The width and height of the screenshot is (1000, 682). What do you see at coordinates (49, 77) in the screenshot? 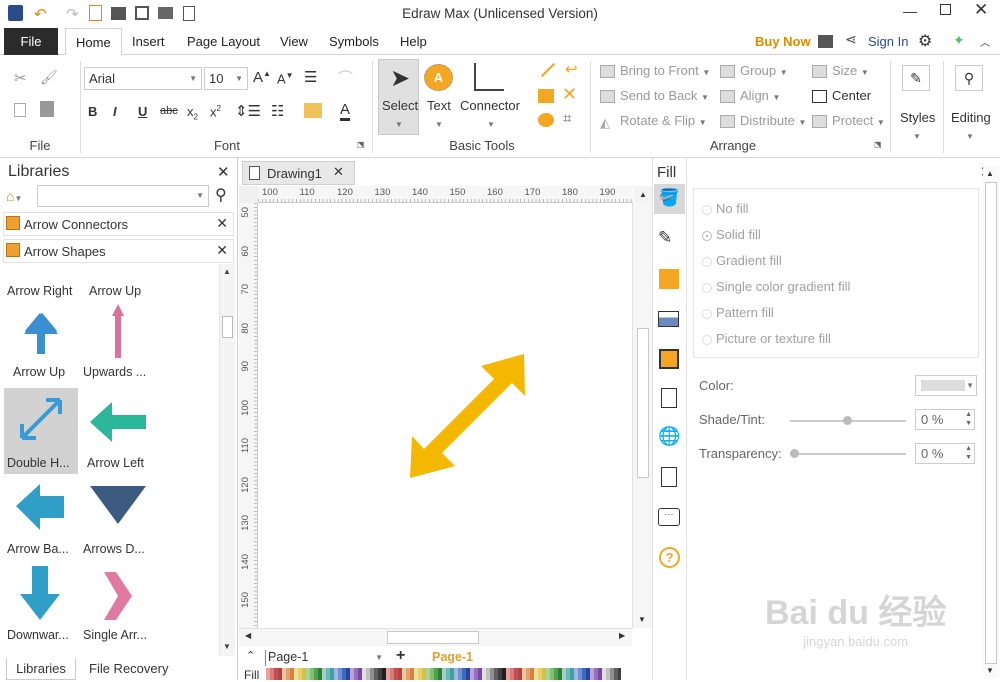
I see `format-painter-icon: 🖌` at bounding box center [49, 77].